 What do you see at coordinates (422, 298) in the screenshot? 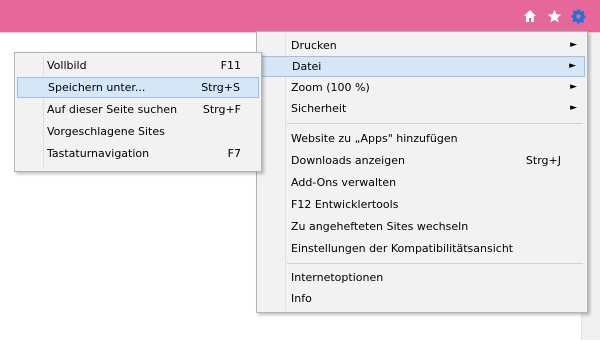
I see `menu-item-info: Info` at bounding box center [422, 298].